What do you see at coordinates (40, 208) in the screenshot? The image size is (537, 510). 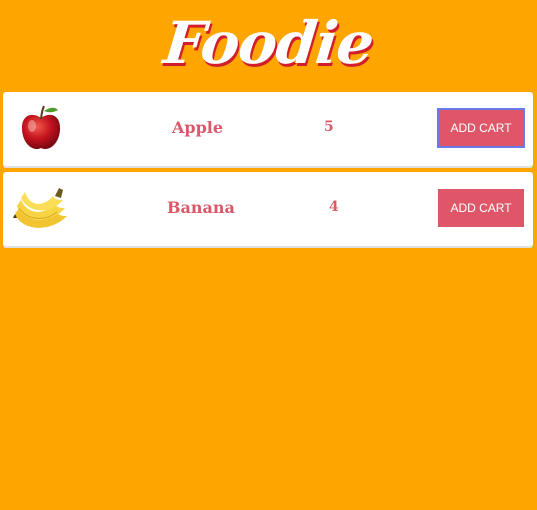 I see `banana-image` at bounding box center [40, 208].